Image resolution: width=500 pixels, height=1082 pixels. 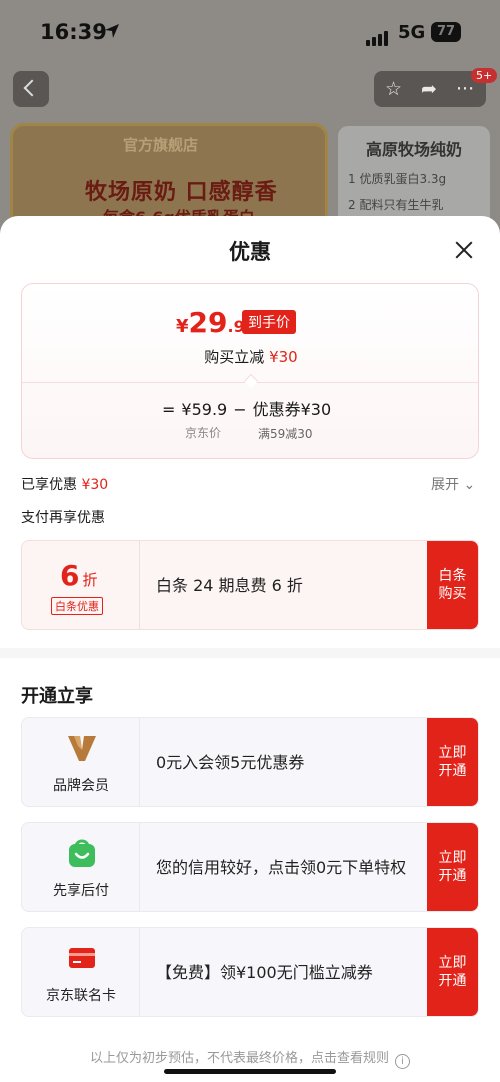 What do you see at coordinates (210, 322) in the screenshot?
I see `final-price: ¥29.9` at bounding box center [210, 322].